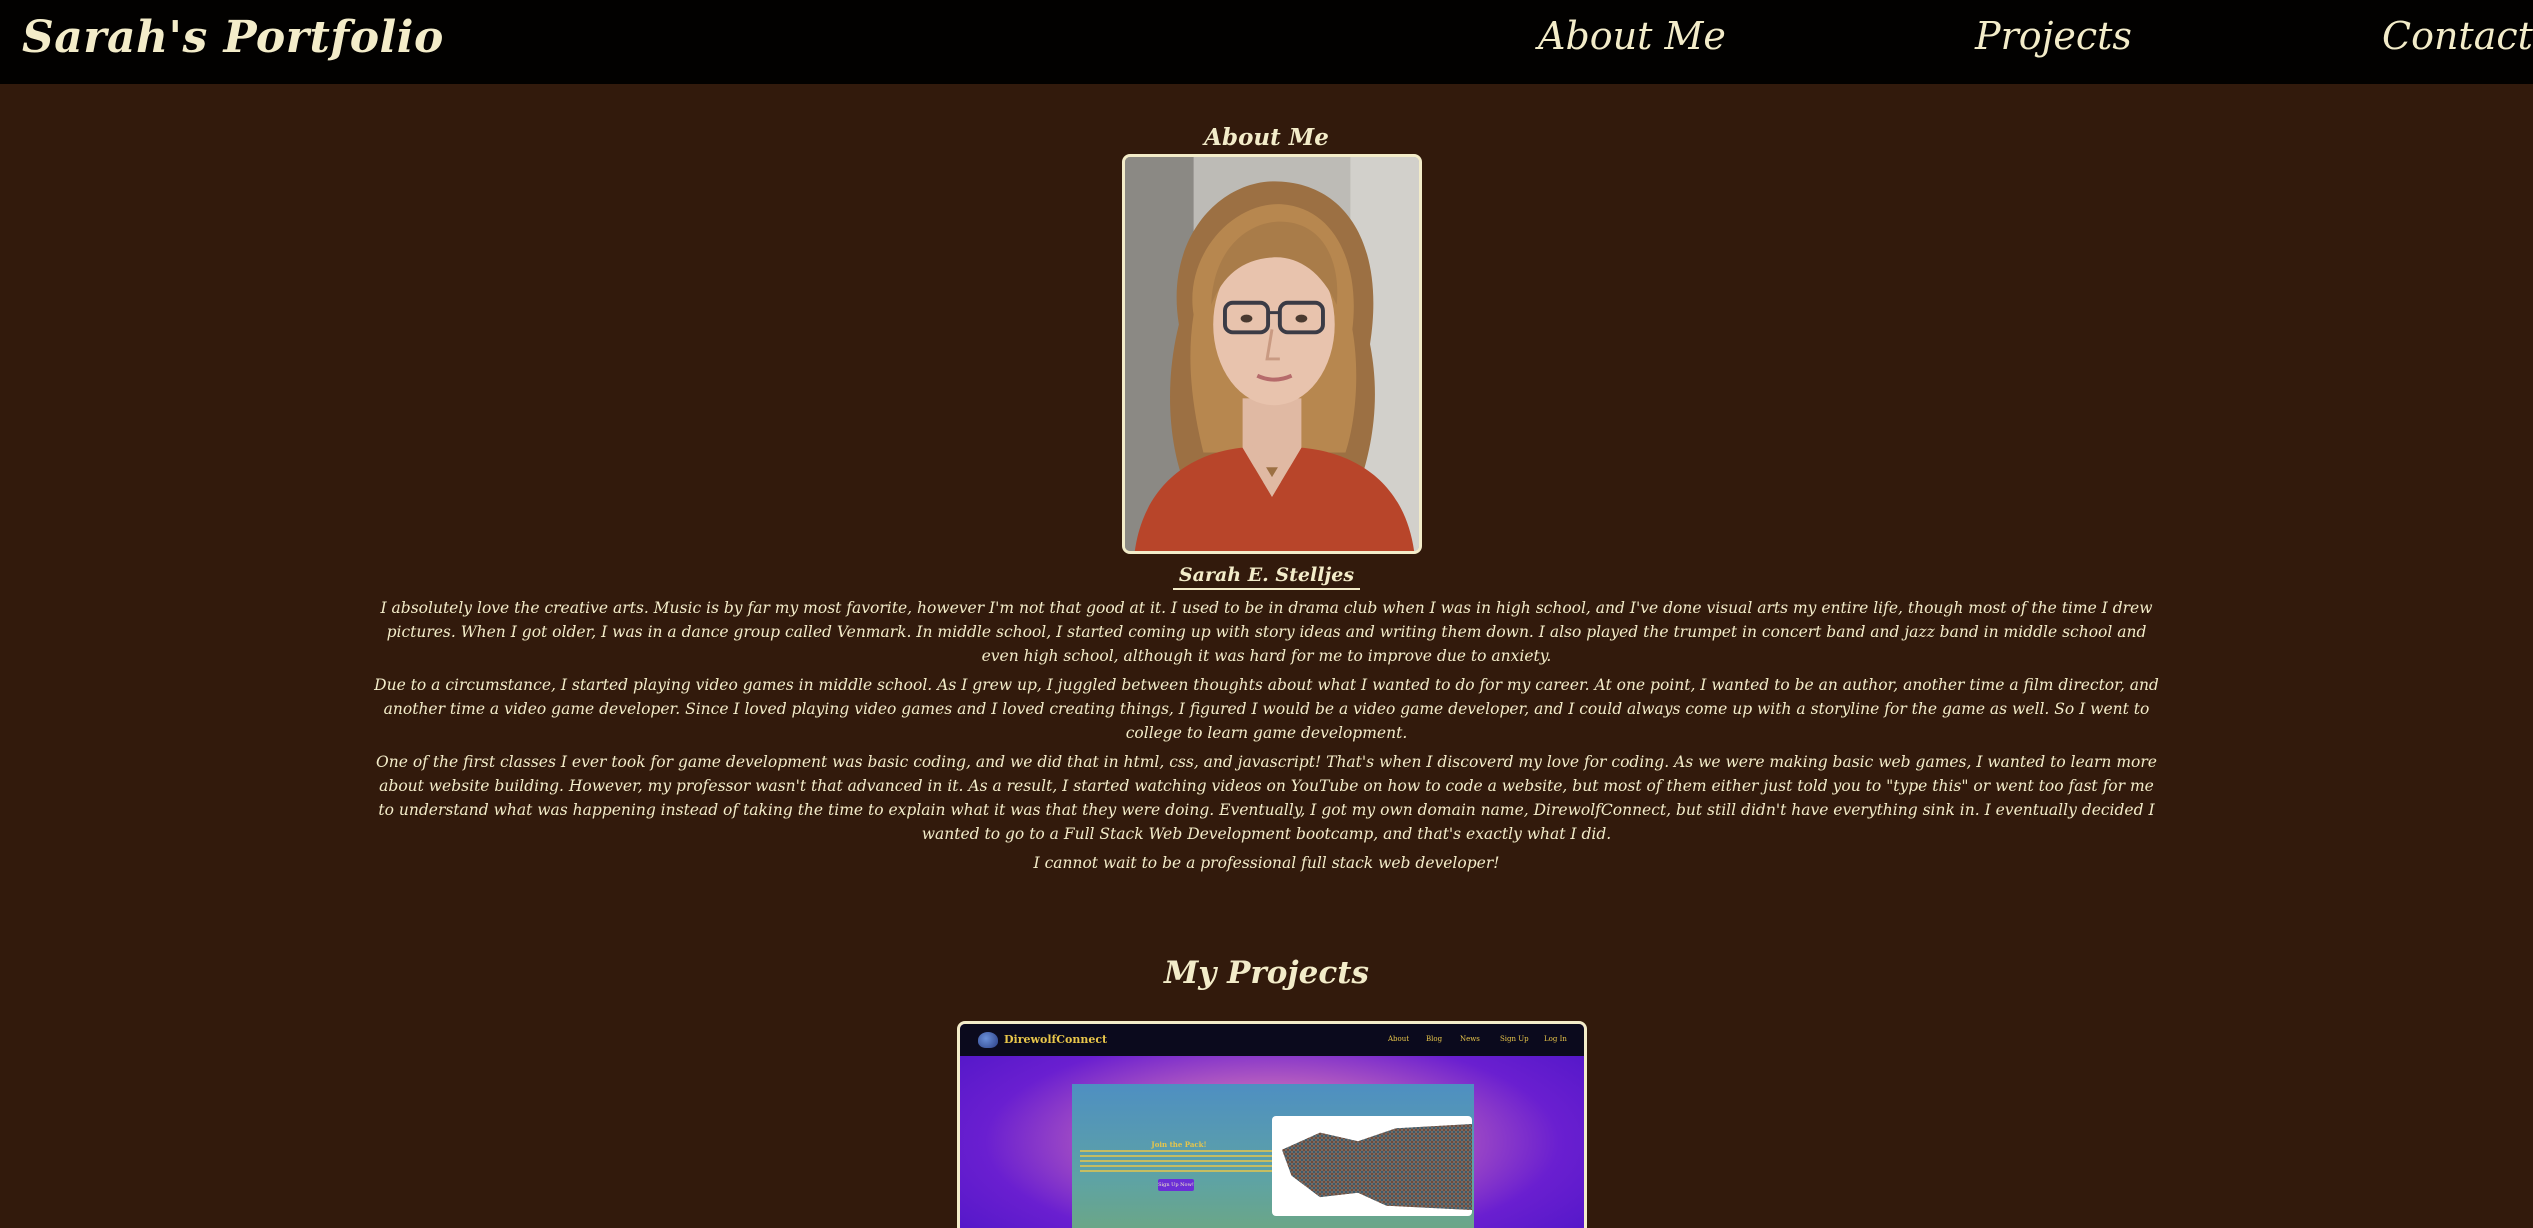 This screenshot has height=1228, width=2533. What do you see at coordinates (1176, 1185) in the screenshot?
I see `project-preview-signup-button: Sign Up Now!` at bounding box center [1176, 1185].